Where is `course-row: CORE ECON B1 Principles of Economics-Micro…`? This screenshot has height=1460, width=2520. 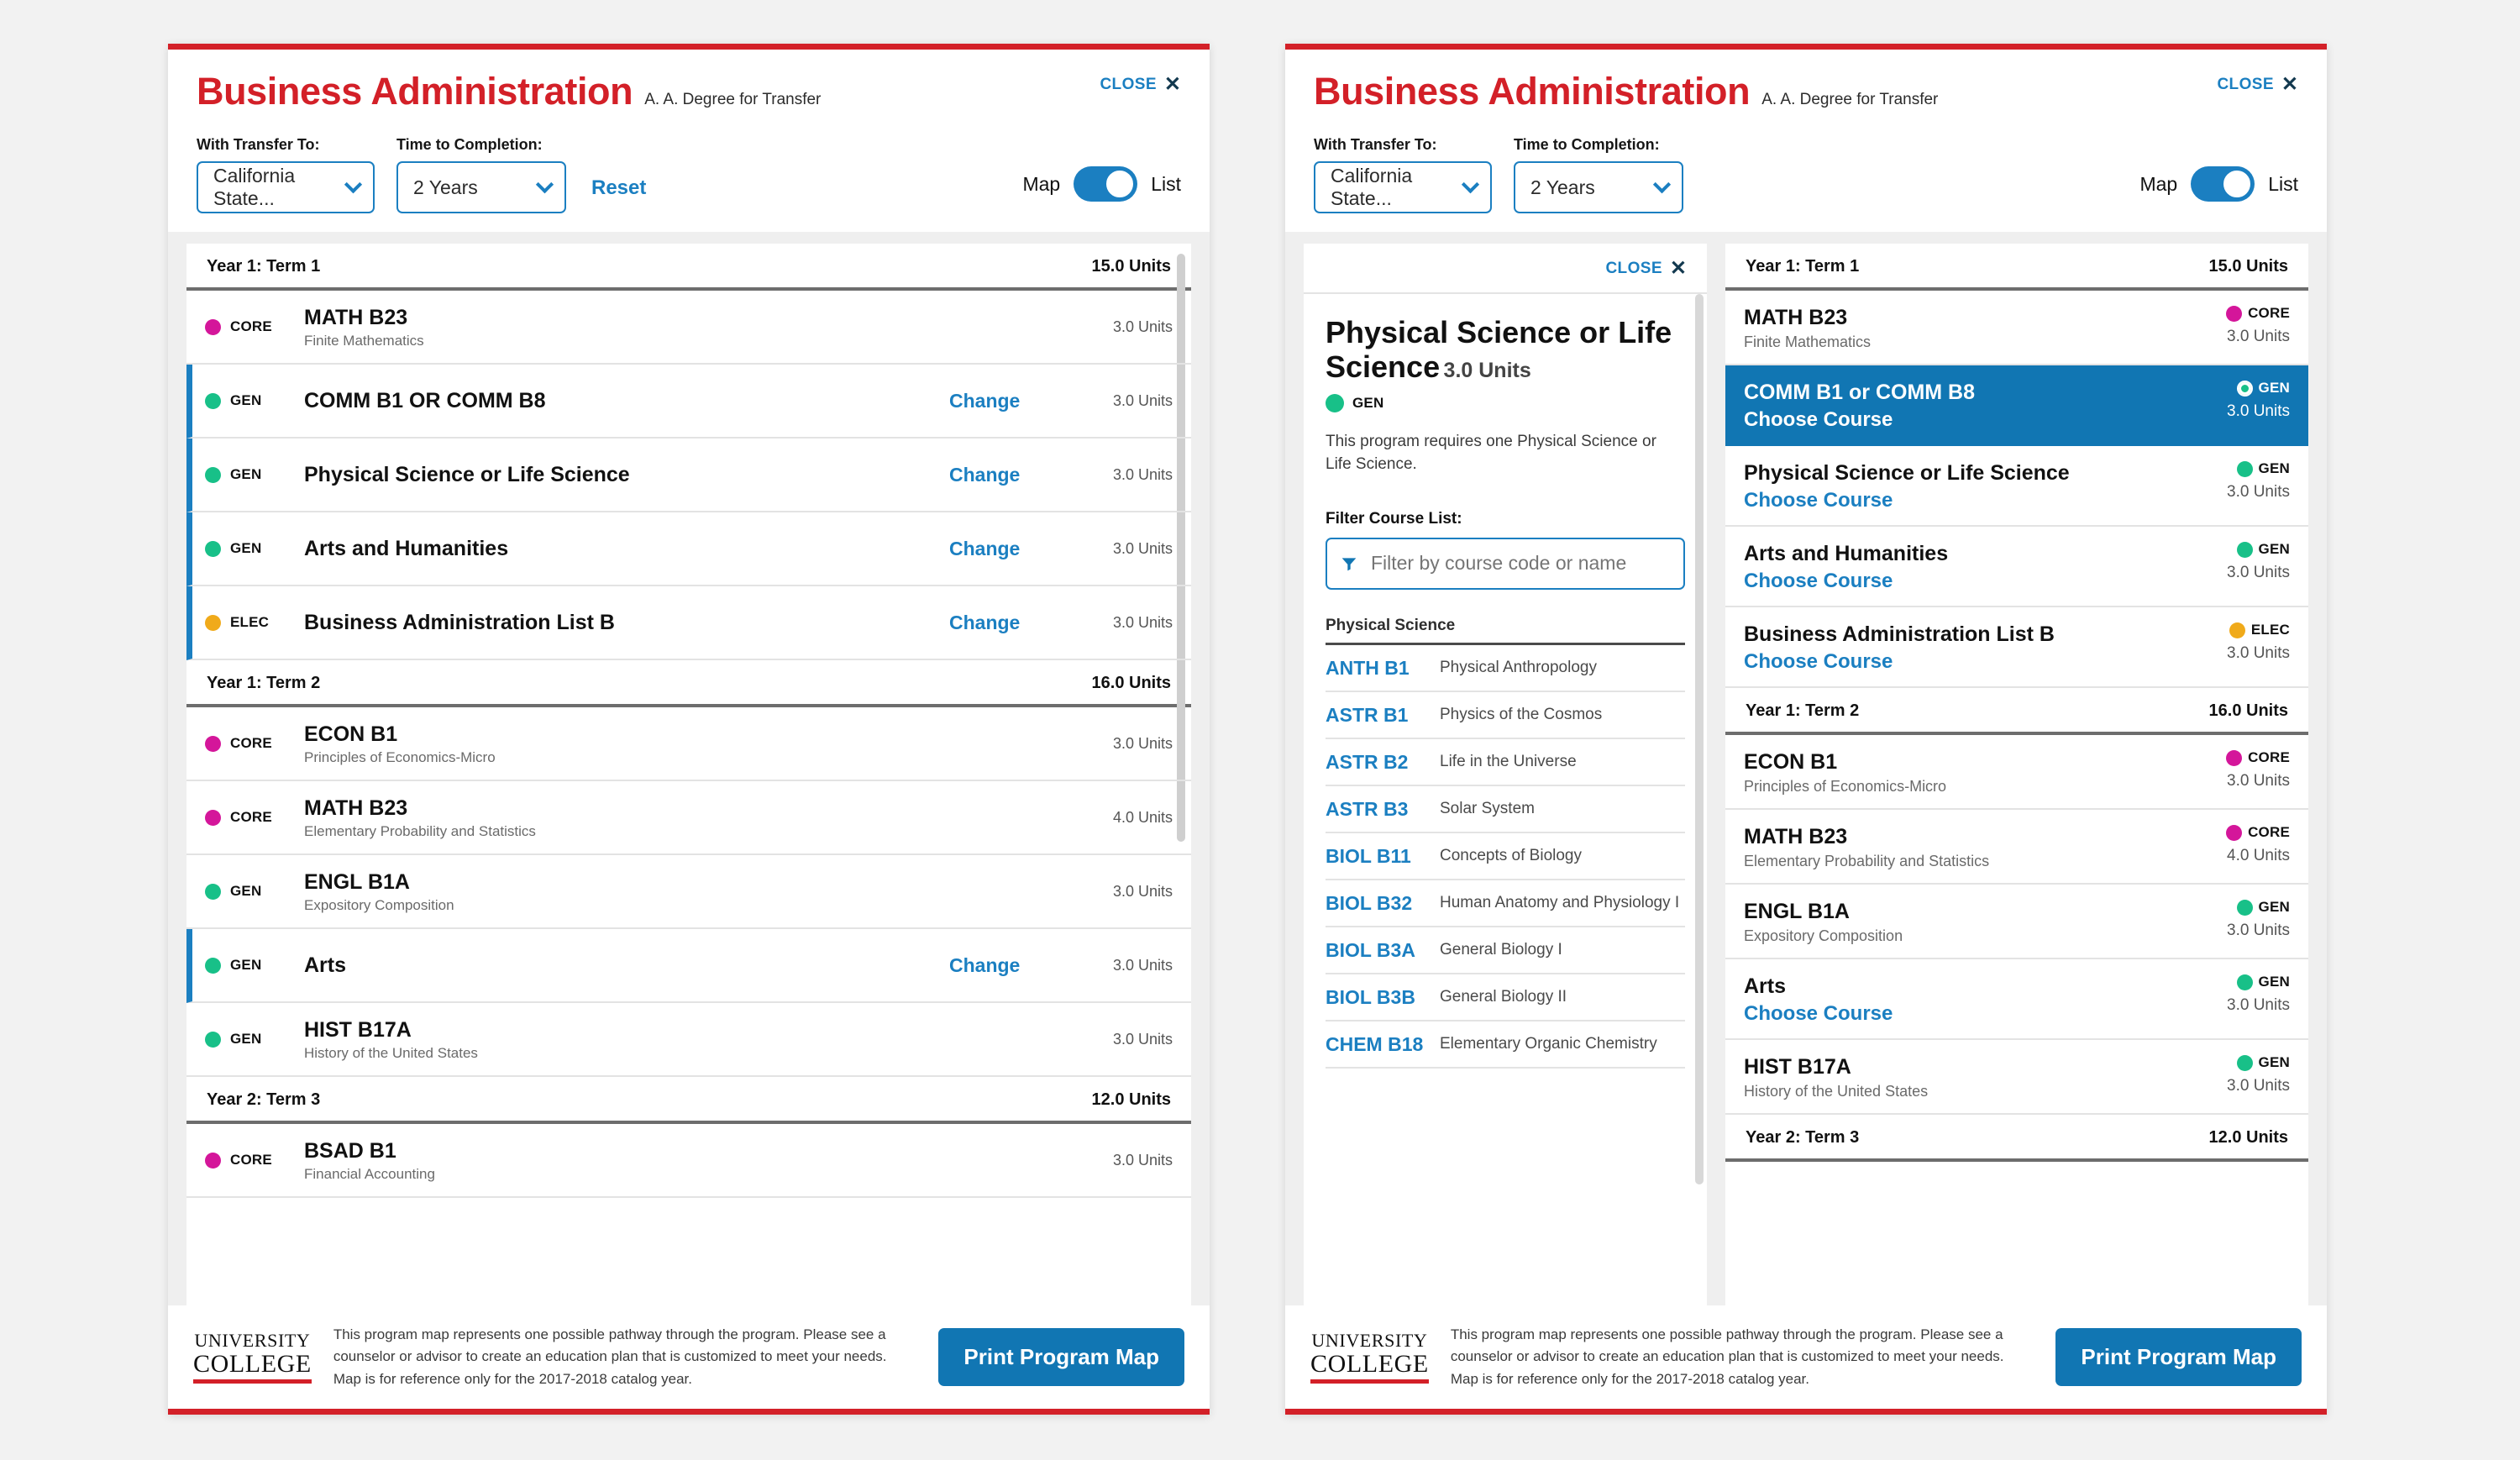
course-row: CORE ECON B1 Principles of Economics-Micro… is located at coordinates (688, 745).